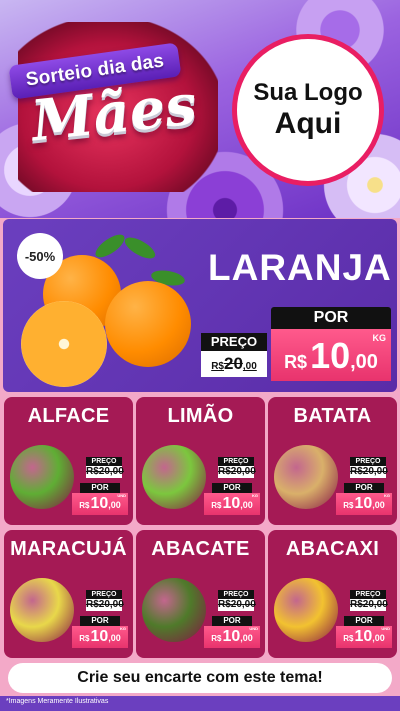  I want to click on logo-placeholder: Sua Logo Aqui, so click(308, 110).